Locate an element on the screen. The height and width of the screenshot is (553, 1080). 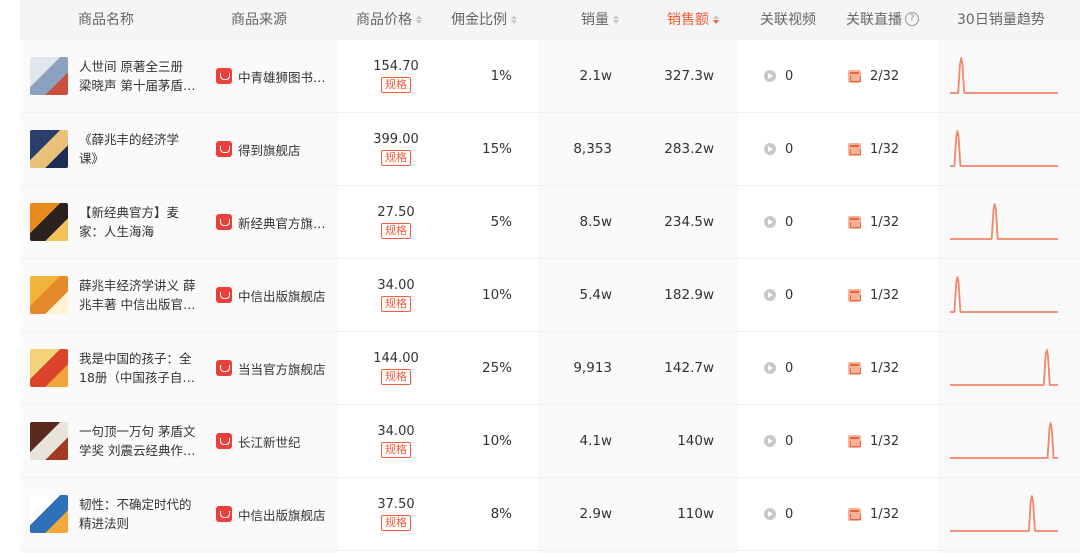
header-price: 商品价格 is located at coordinates (389, 20).